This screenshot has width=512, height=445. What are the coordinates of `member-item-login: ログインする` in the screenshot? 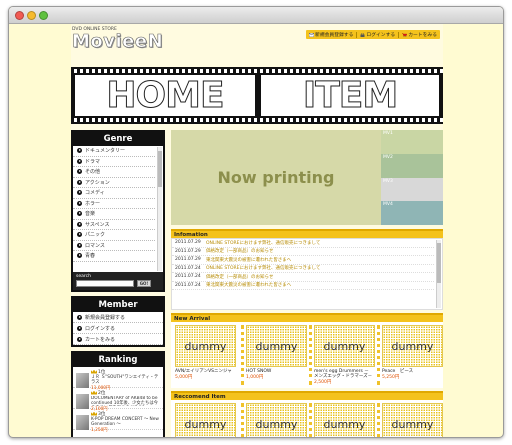 It's located at (118, 328).